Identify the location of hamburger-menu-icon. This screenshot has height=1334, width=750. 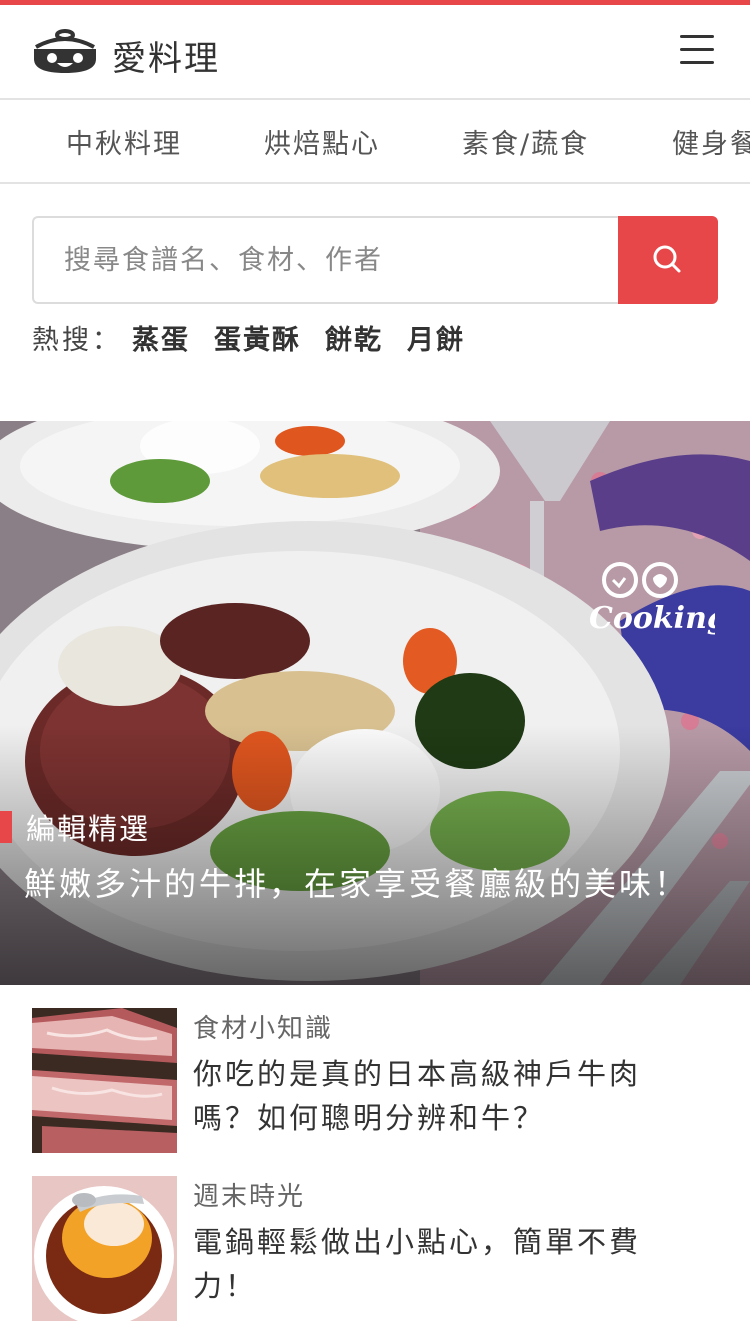
(698, 53).